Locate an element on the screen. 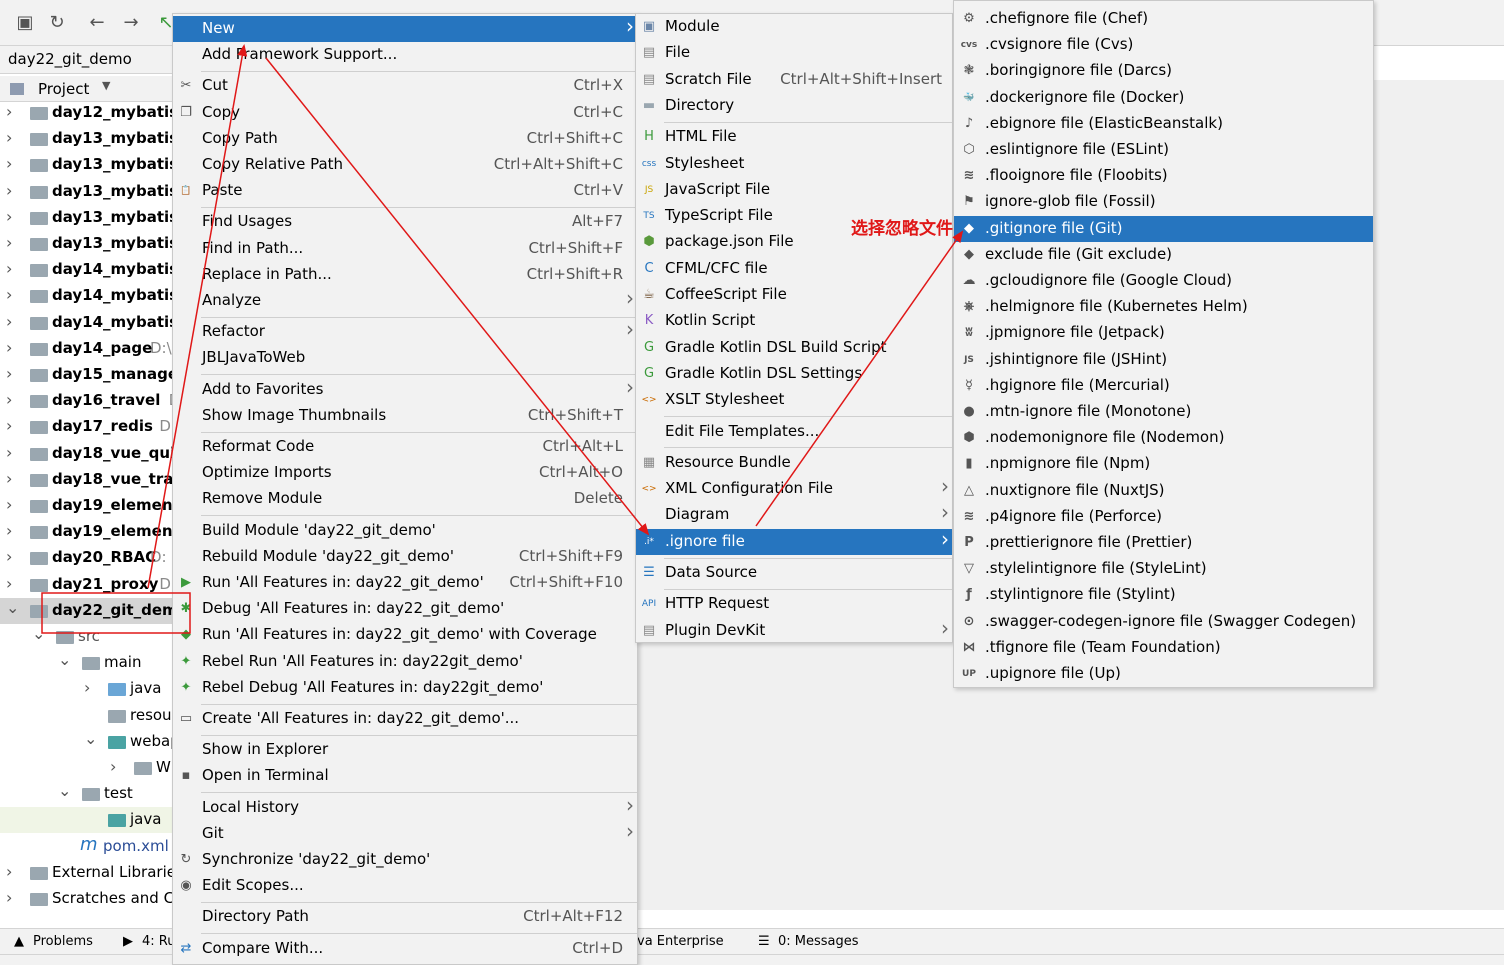  menu-item-kotlin-script: K Kotlin Script is located at coordinates (794, 321).